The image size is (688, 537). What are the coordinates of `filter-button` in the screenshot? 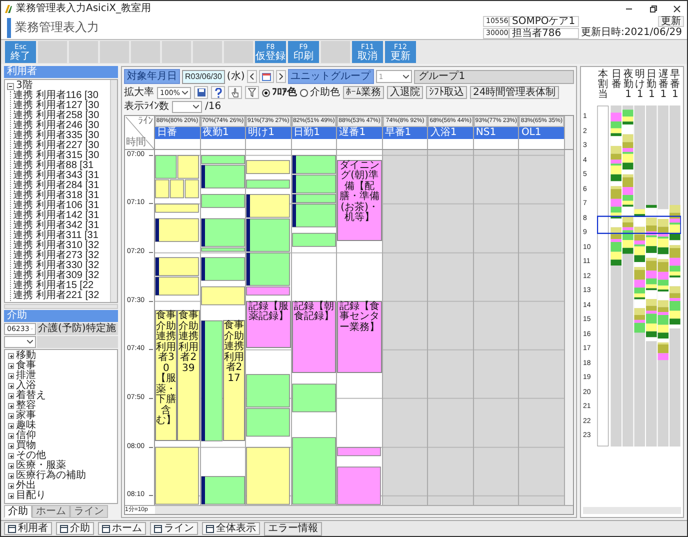 It's located at (252, 92).